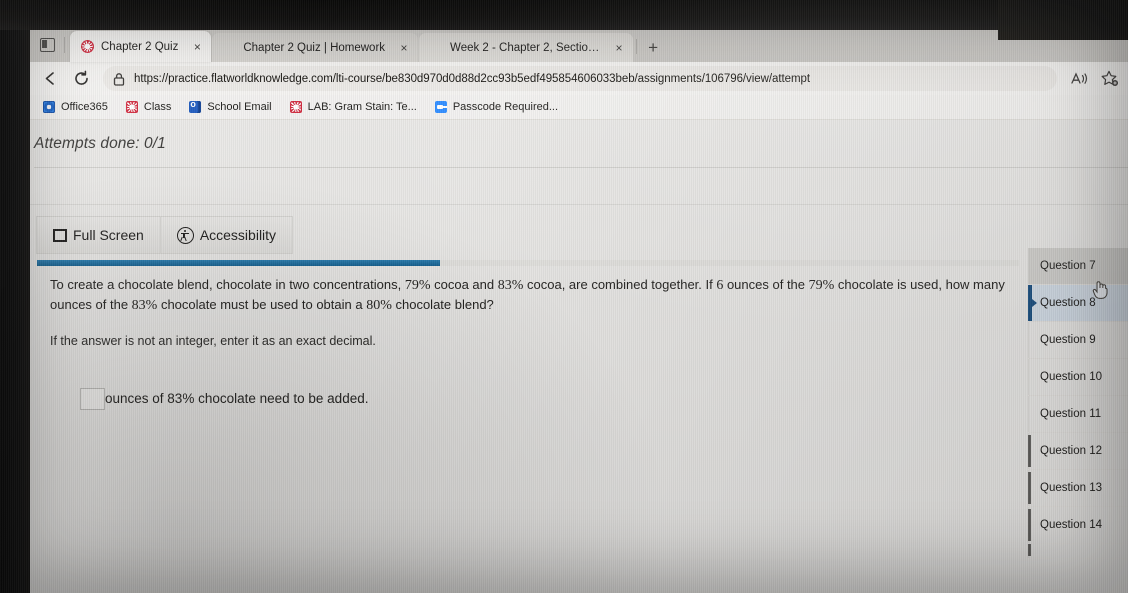  Describe the element at coordinates (1071, 451) in the screenshot. I see `question-nav-label: Question 12` at that location.